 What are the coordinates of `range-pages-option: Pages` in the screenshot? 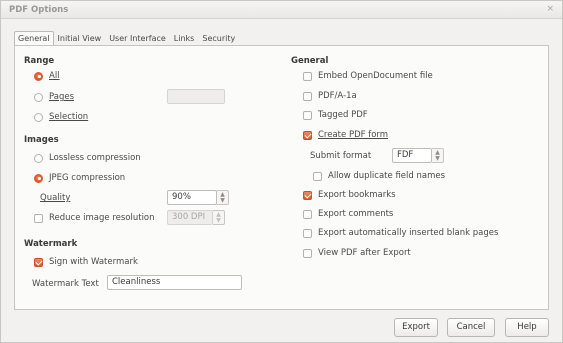 It's located at (54, 97).